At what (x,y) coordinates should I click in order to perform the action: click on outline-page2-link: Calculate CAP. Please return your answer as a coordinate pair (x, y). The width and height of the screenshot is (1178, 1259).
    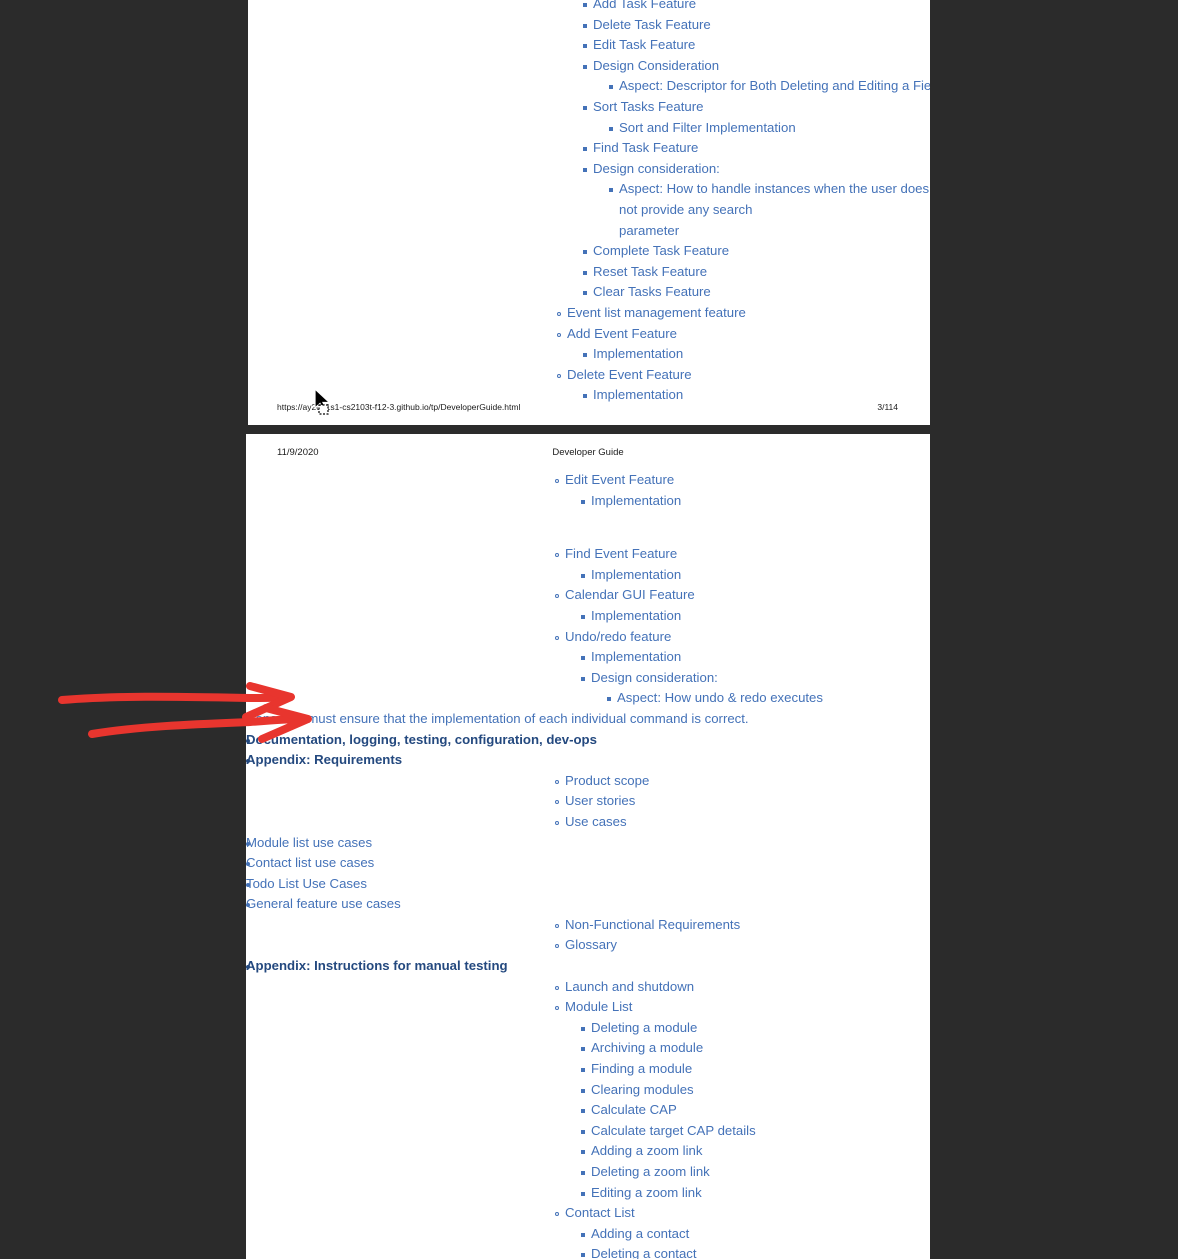
    Looking at the image, I should click on (634, 1110).